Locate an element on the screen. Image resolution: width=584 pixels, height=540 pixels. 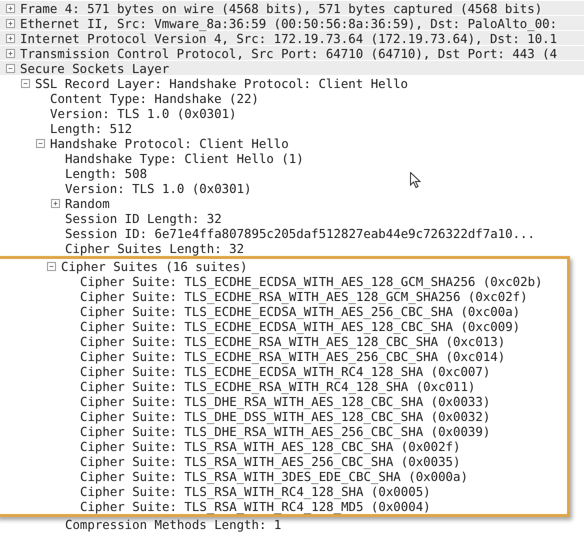
tree-item-label: Cipher Suite: TLS_RSA_WITH_RC4_128_MD5 (0x0004) is located at coordinates (255, 506).